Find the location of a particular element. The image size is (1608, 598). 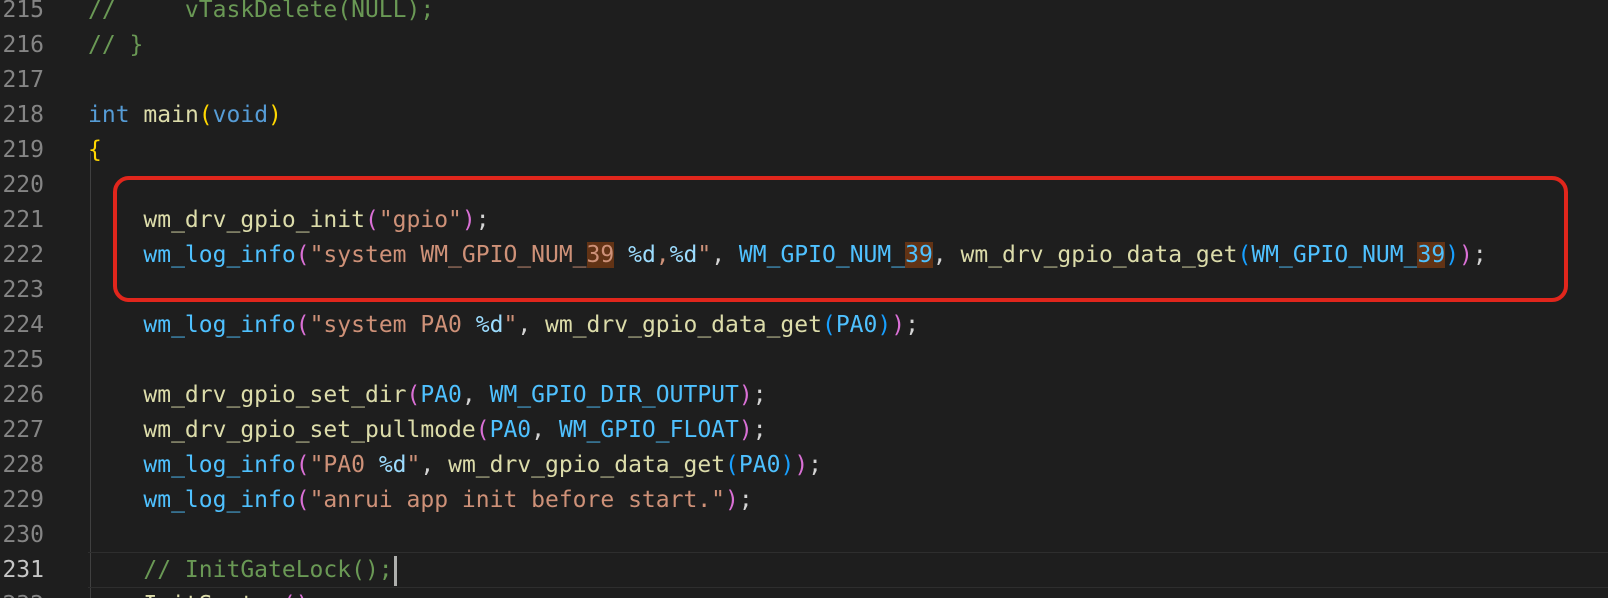

code-text: // vTaskDelete(NULL); is located at coordinates (261, 14).